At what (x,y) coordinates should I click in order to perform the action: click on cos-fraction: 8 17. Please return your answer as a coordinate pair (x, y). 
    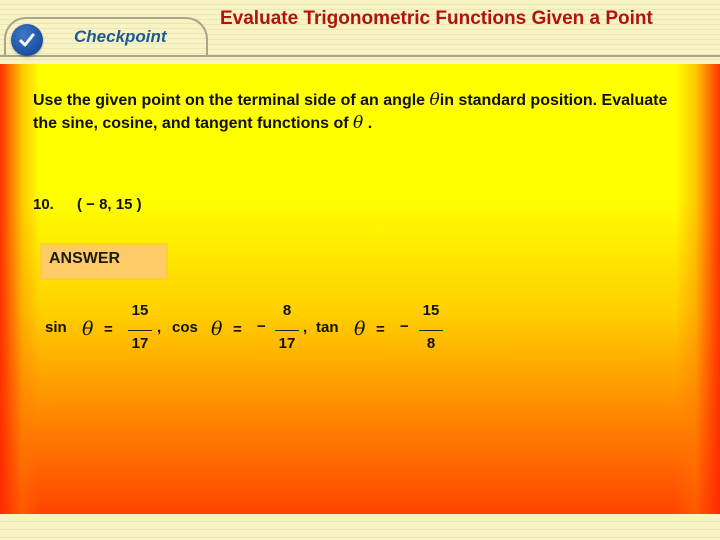
    Looking at the image, I should click on (287, 327).